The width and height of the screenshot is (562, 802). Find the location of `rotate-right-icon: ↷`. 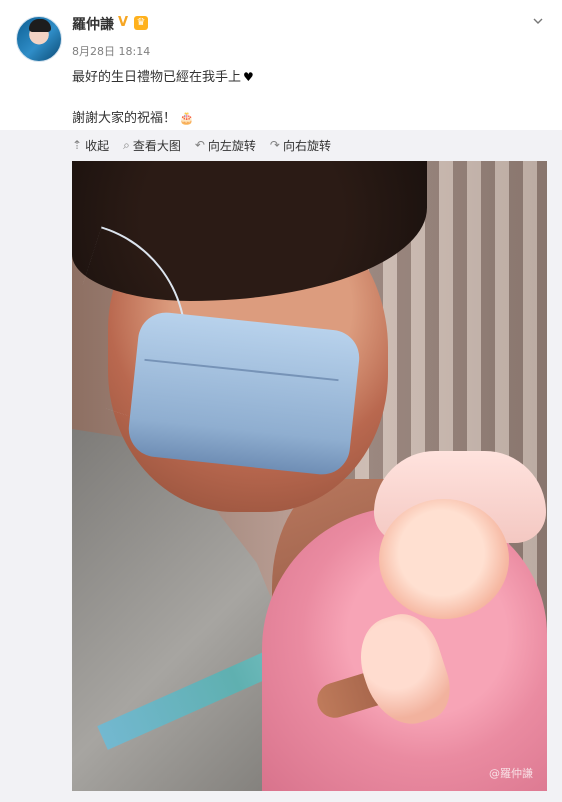

rotate-right-icon: ↷ is located at coordinates (274, 145).